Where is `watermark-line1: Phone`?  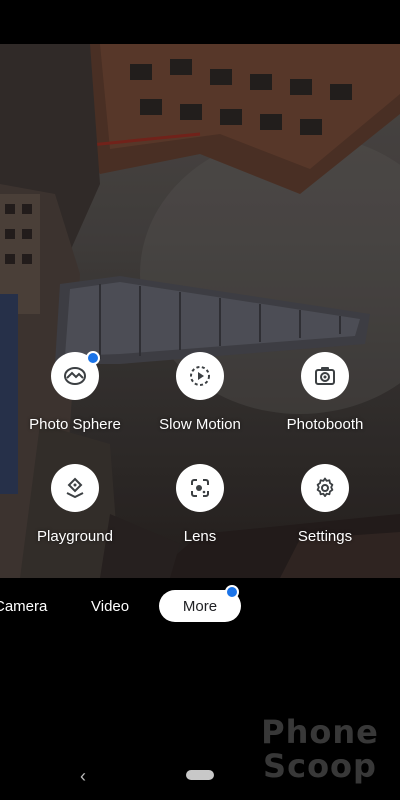
watermark-line1: Phone is located at coordinates (320, 732).